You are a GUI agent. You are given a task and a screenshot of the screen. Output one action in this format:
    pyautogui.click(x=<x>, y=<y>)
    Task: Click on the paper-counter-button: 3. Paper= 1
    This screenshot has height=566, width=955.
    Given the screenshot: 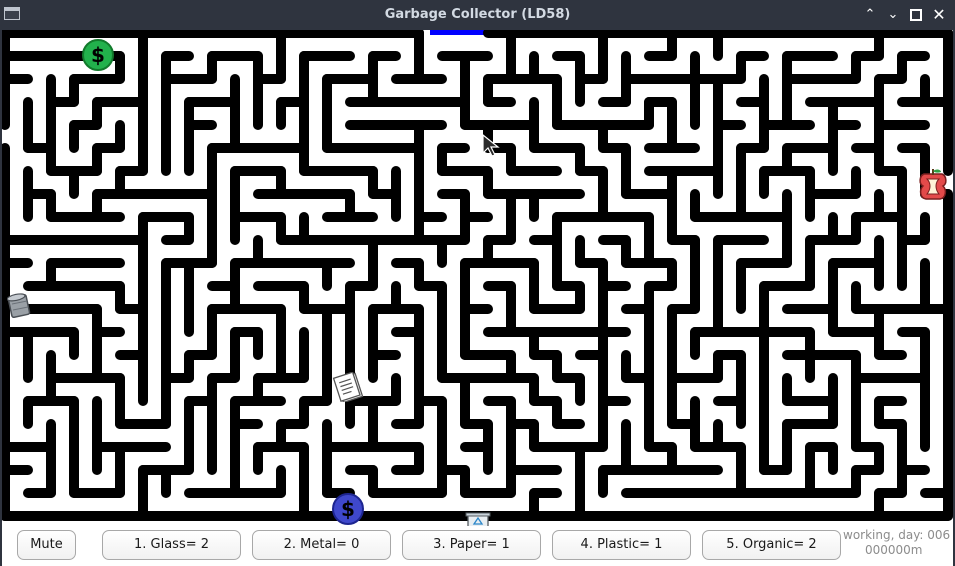 What is the action you would take?
    pyautogui.click(x=471, y=545)
    